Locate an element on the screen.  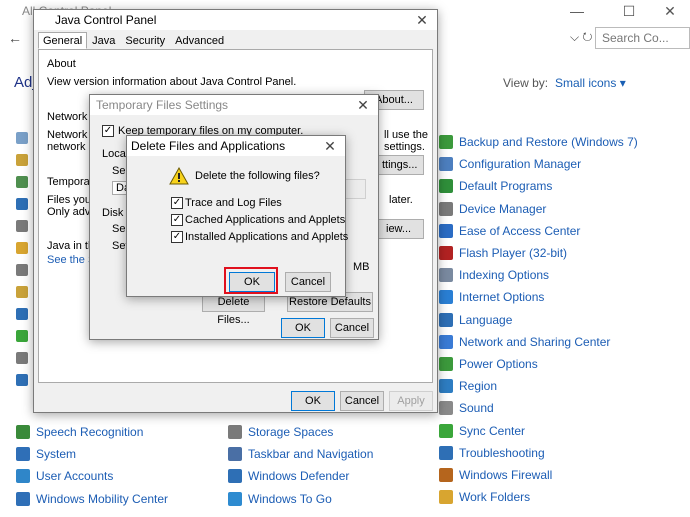
control-panel-item: Indexing Options is located at coordinates (494, 275).